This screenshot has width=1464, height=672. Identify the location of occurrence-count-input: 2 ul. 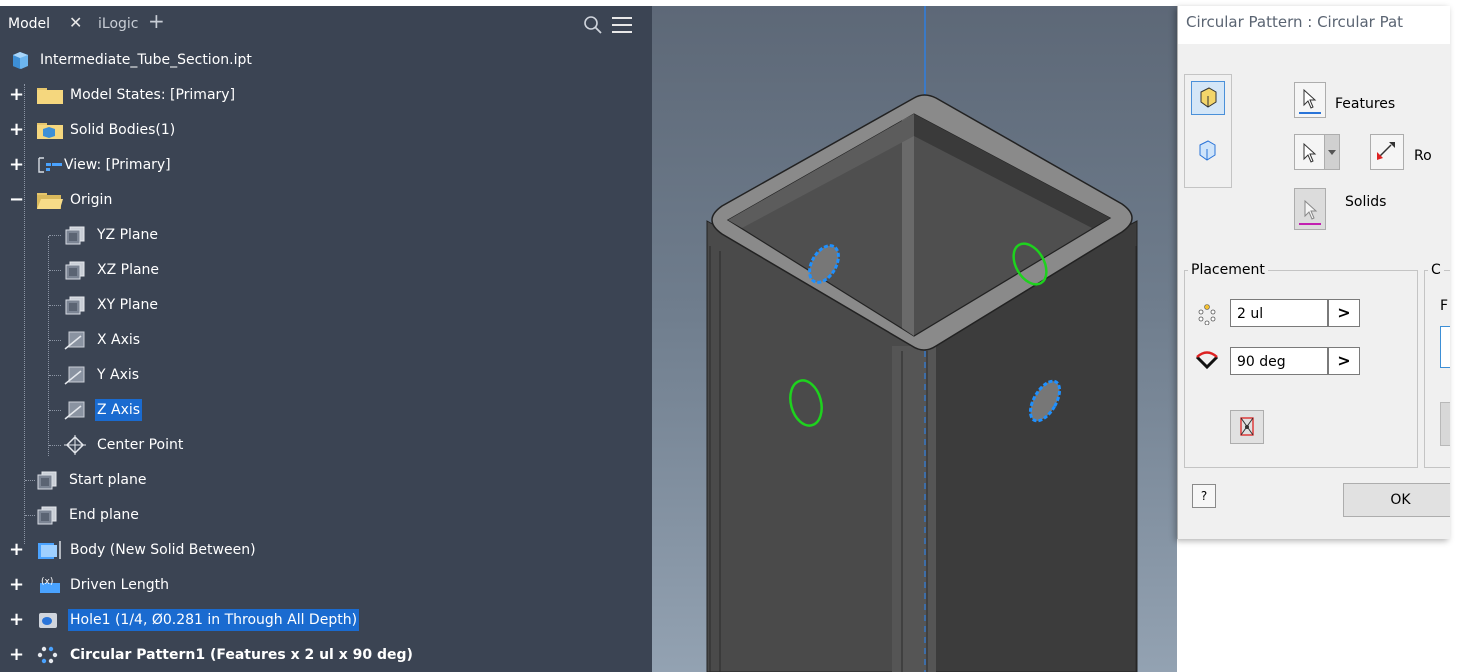
(1279, 313).